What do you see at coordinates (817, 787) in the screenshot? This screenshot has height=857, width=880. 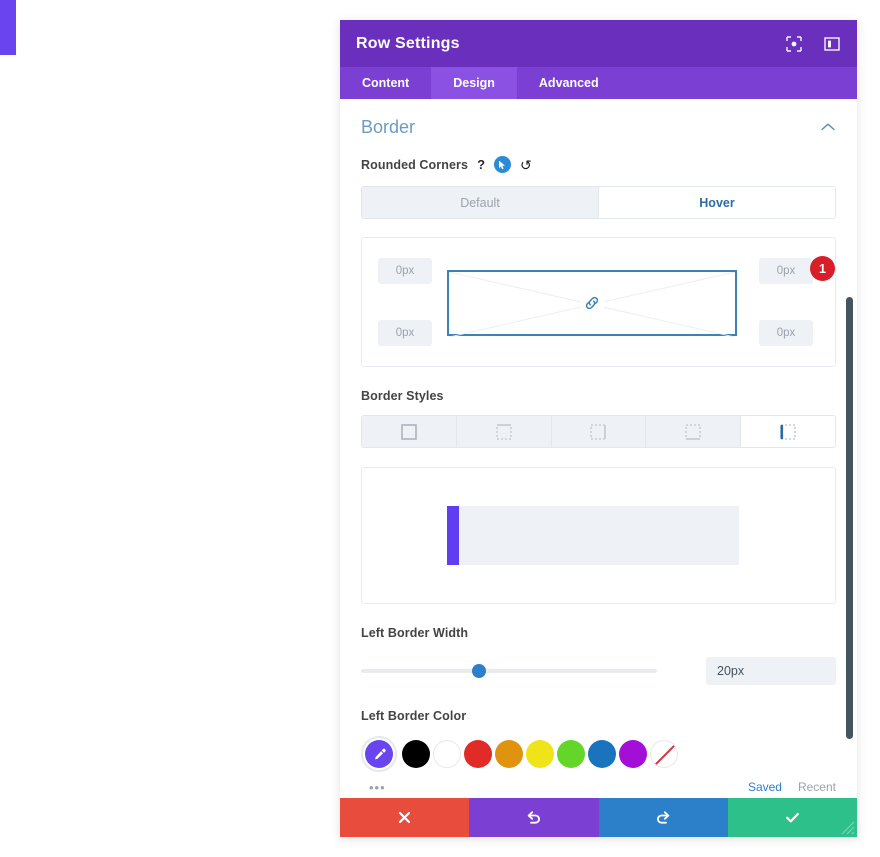 I see `recent-colors-link: Recent` at bounding box center [817, 787].